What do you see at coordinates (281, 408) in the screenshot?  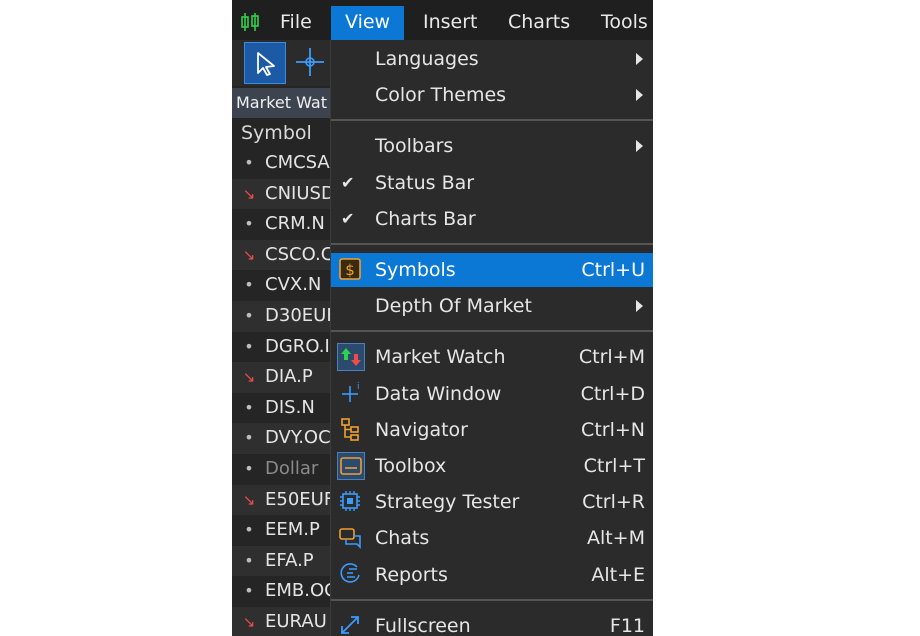 I see `market-watch-row: • DIS.N` at bounding box center [281, 408].